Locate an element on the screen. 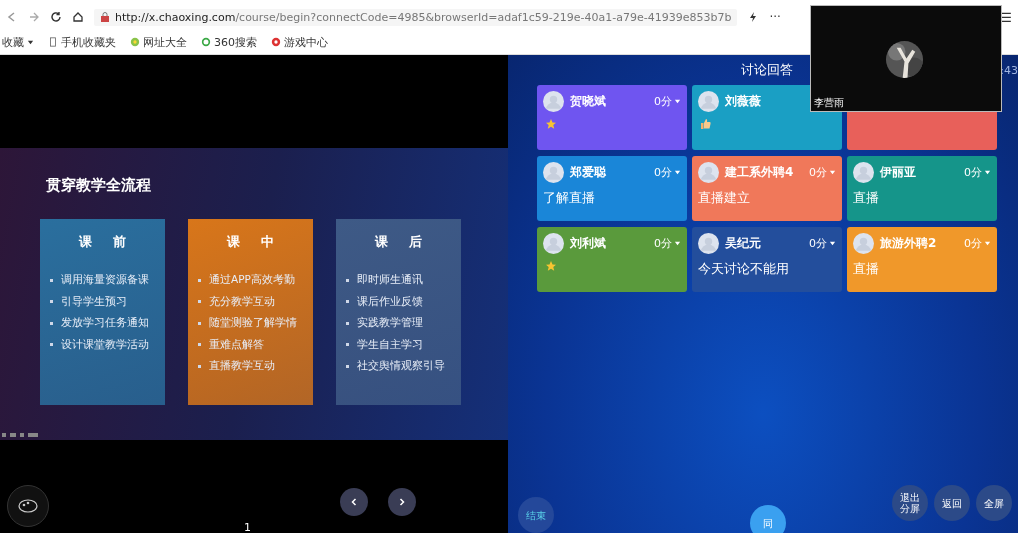  stage-item: 充分教学互动 is located at coordinates (242, 300).